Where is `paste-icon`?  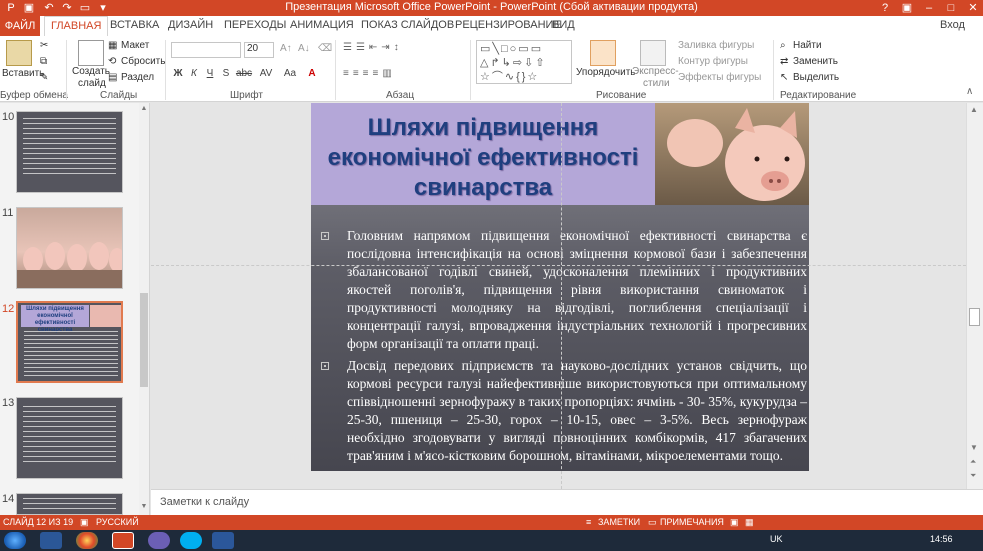 paste-icon is located at coordinates (19, 53).